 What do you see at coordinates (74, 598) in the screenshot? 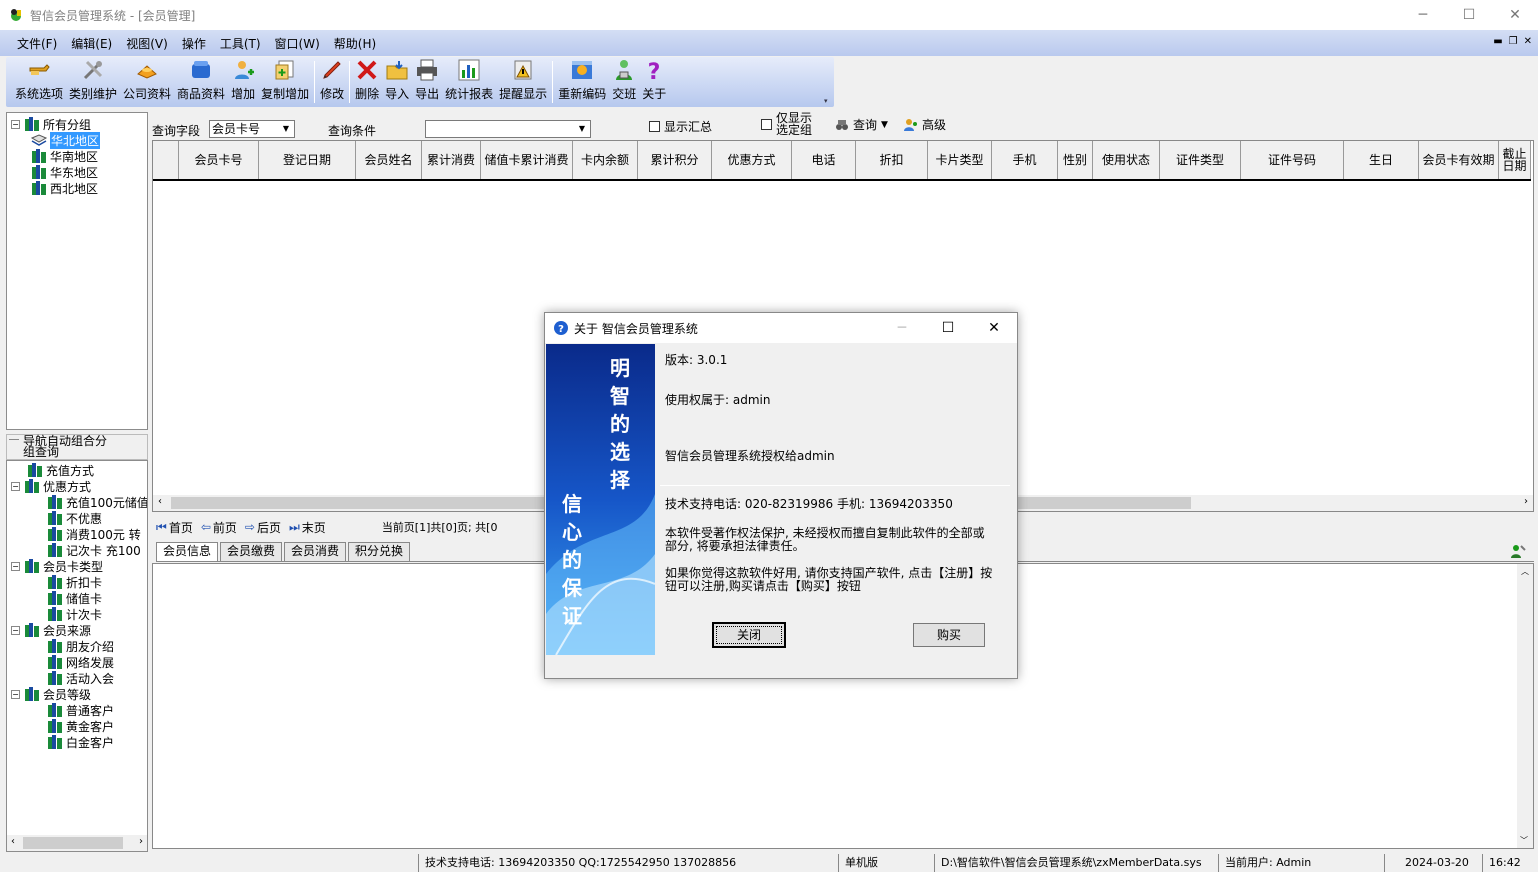
I see `tree-node-item: 储值卡` at bounding box center [74, 598].